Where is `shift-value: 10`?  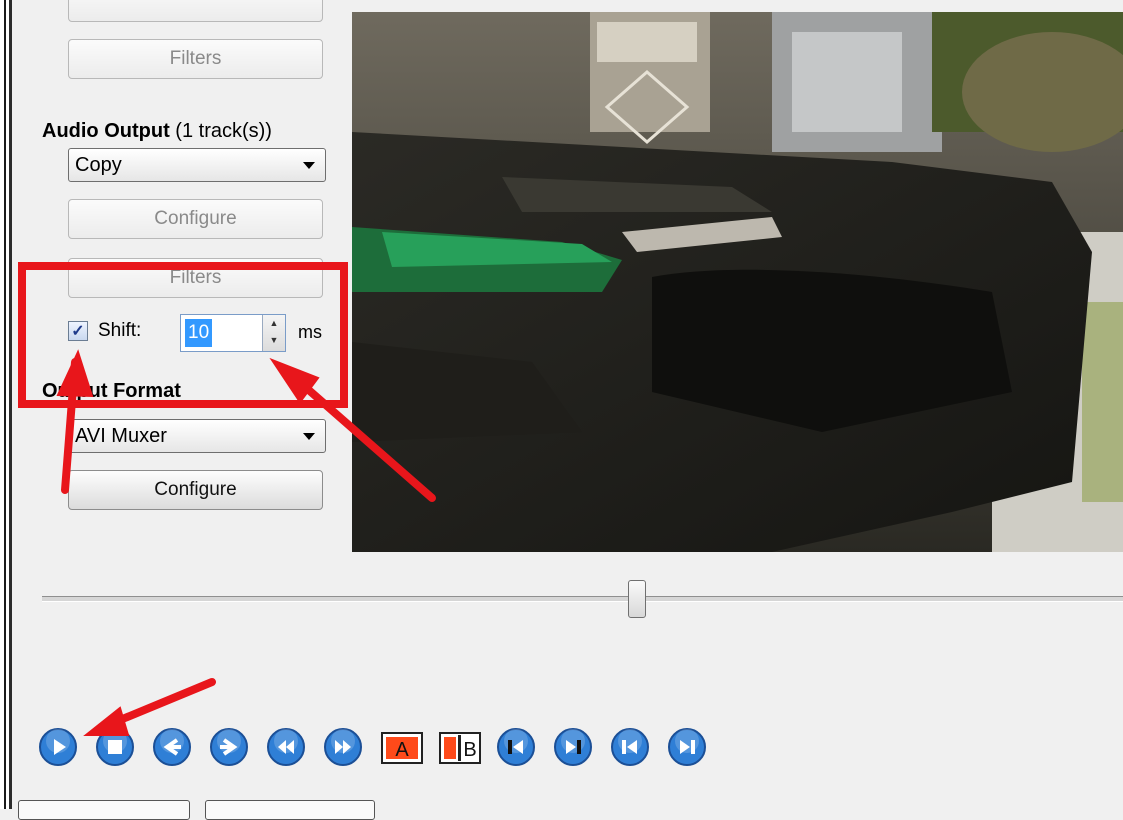
shift-value: 10 is located at coordinates (199, 333).